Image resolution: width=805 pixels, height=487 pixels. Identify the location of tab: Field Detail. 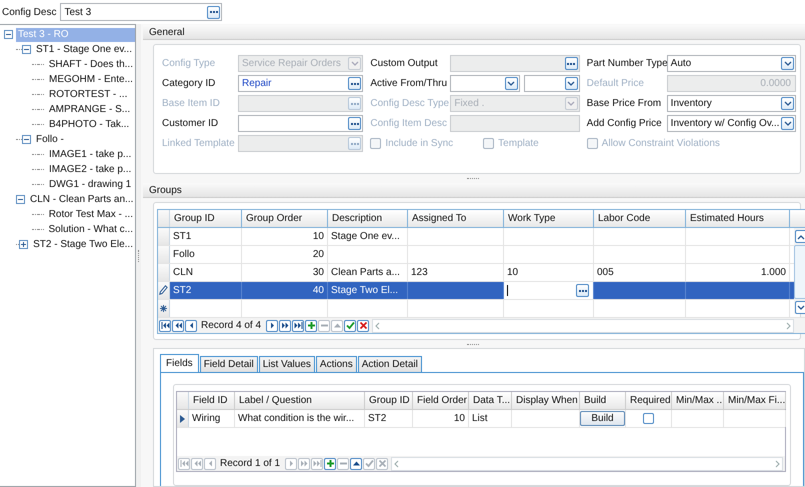
(229, 364).